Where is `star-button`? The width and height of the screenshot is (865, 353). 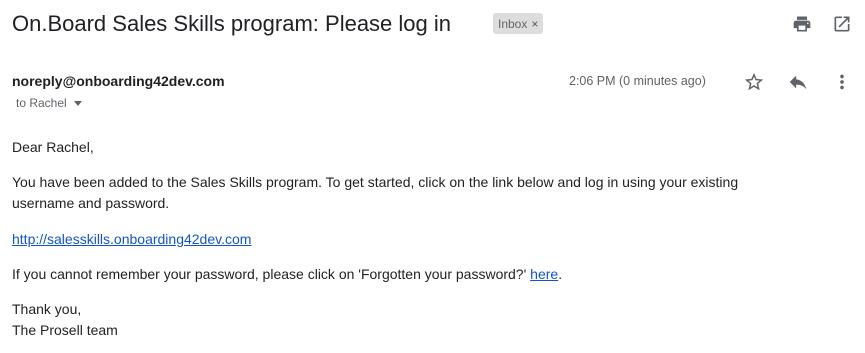
star-button is located at coordinates (754, 82).